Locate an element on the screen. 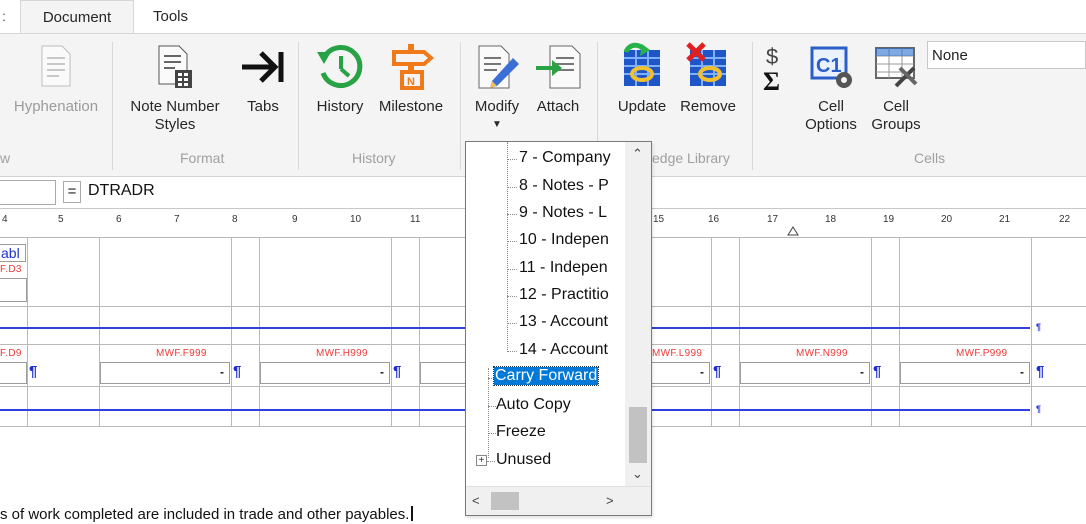  ruler-tick: 15 is located at coordinates (659, 219).